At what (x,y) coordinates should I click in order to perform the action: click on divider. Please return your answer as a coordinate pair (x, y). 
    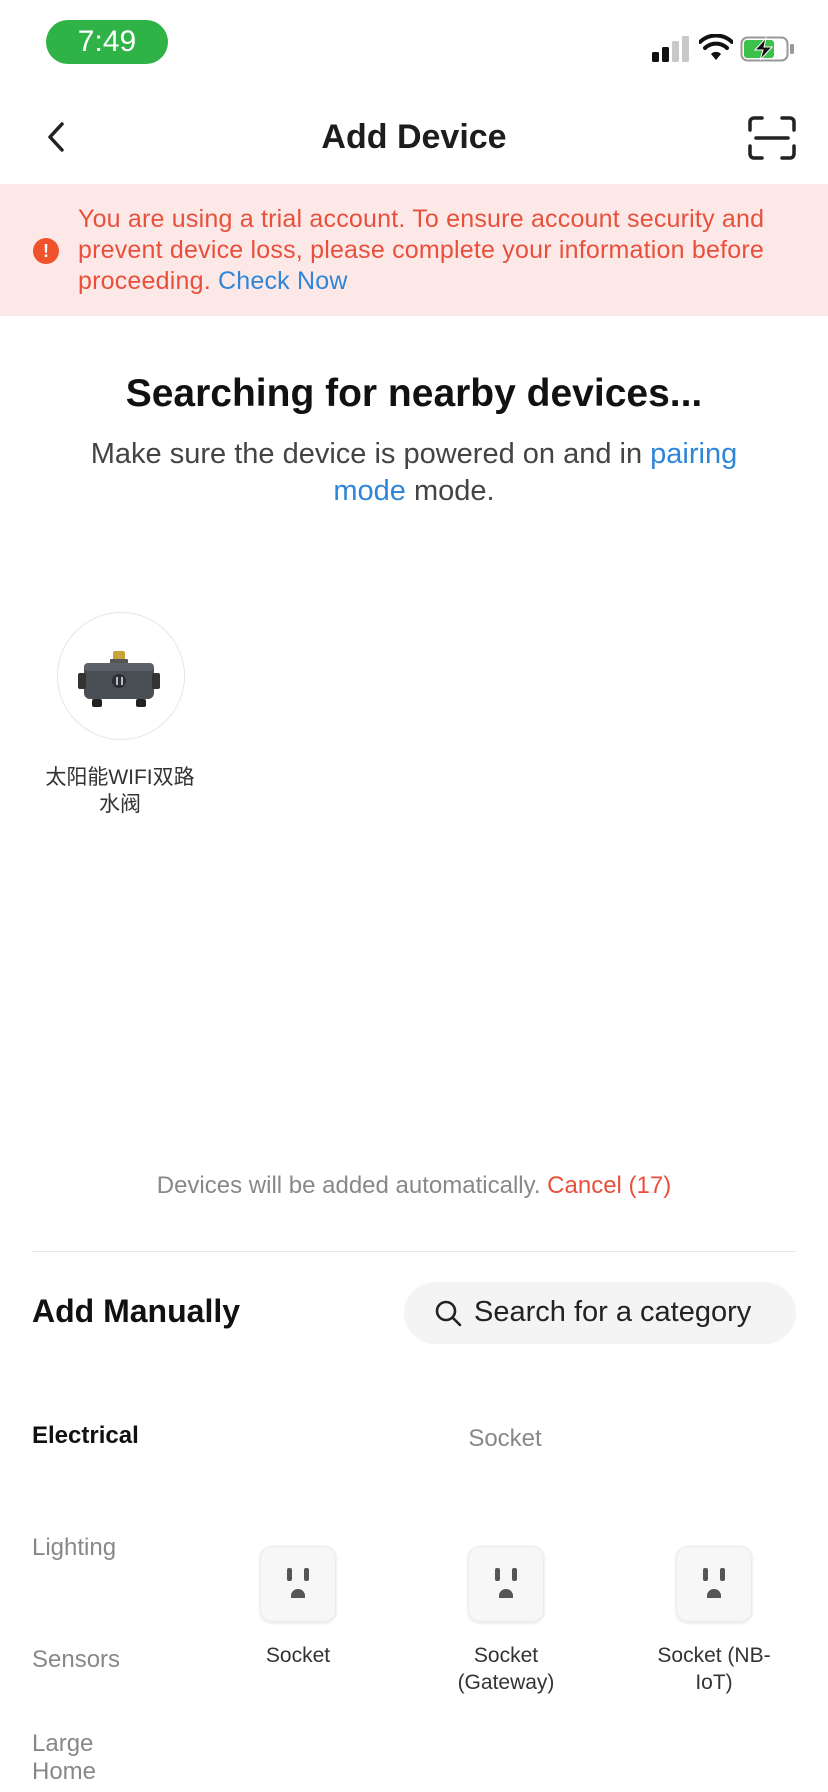
    Looking at the image, I should click on (414, 1251).